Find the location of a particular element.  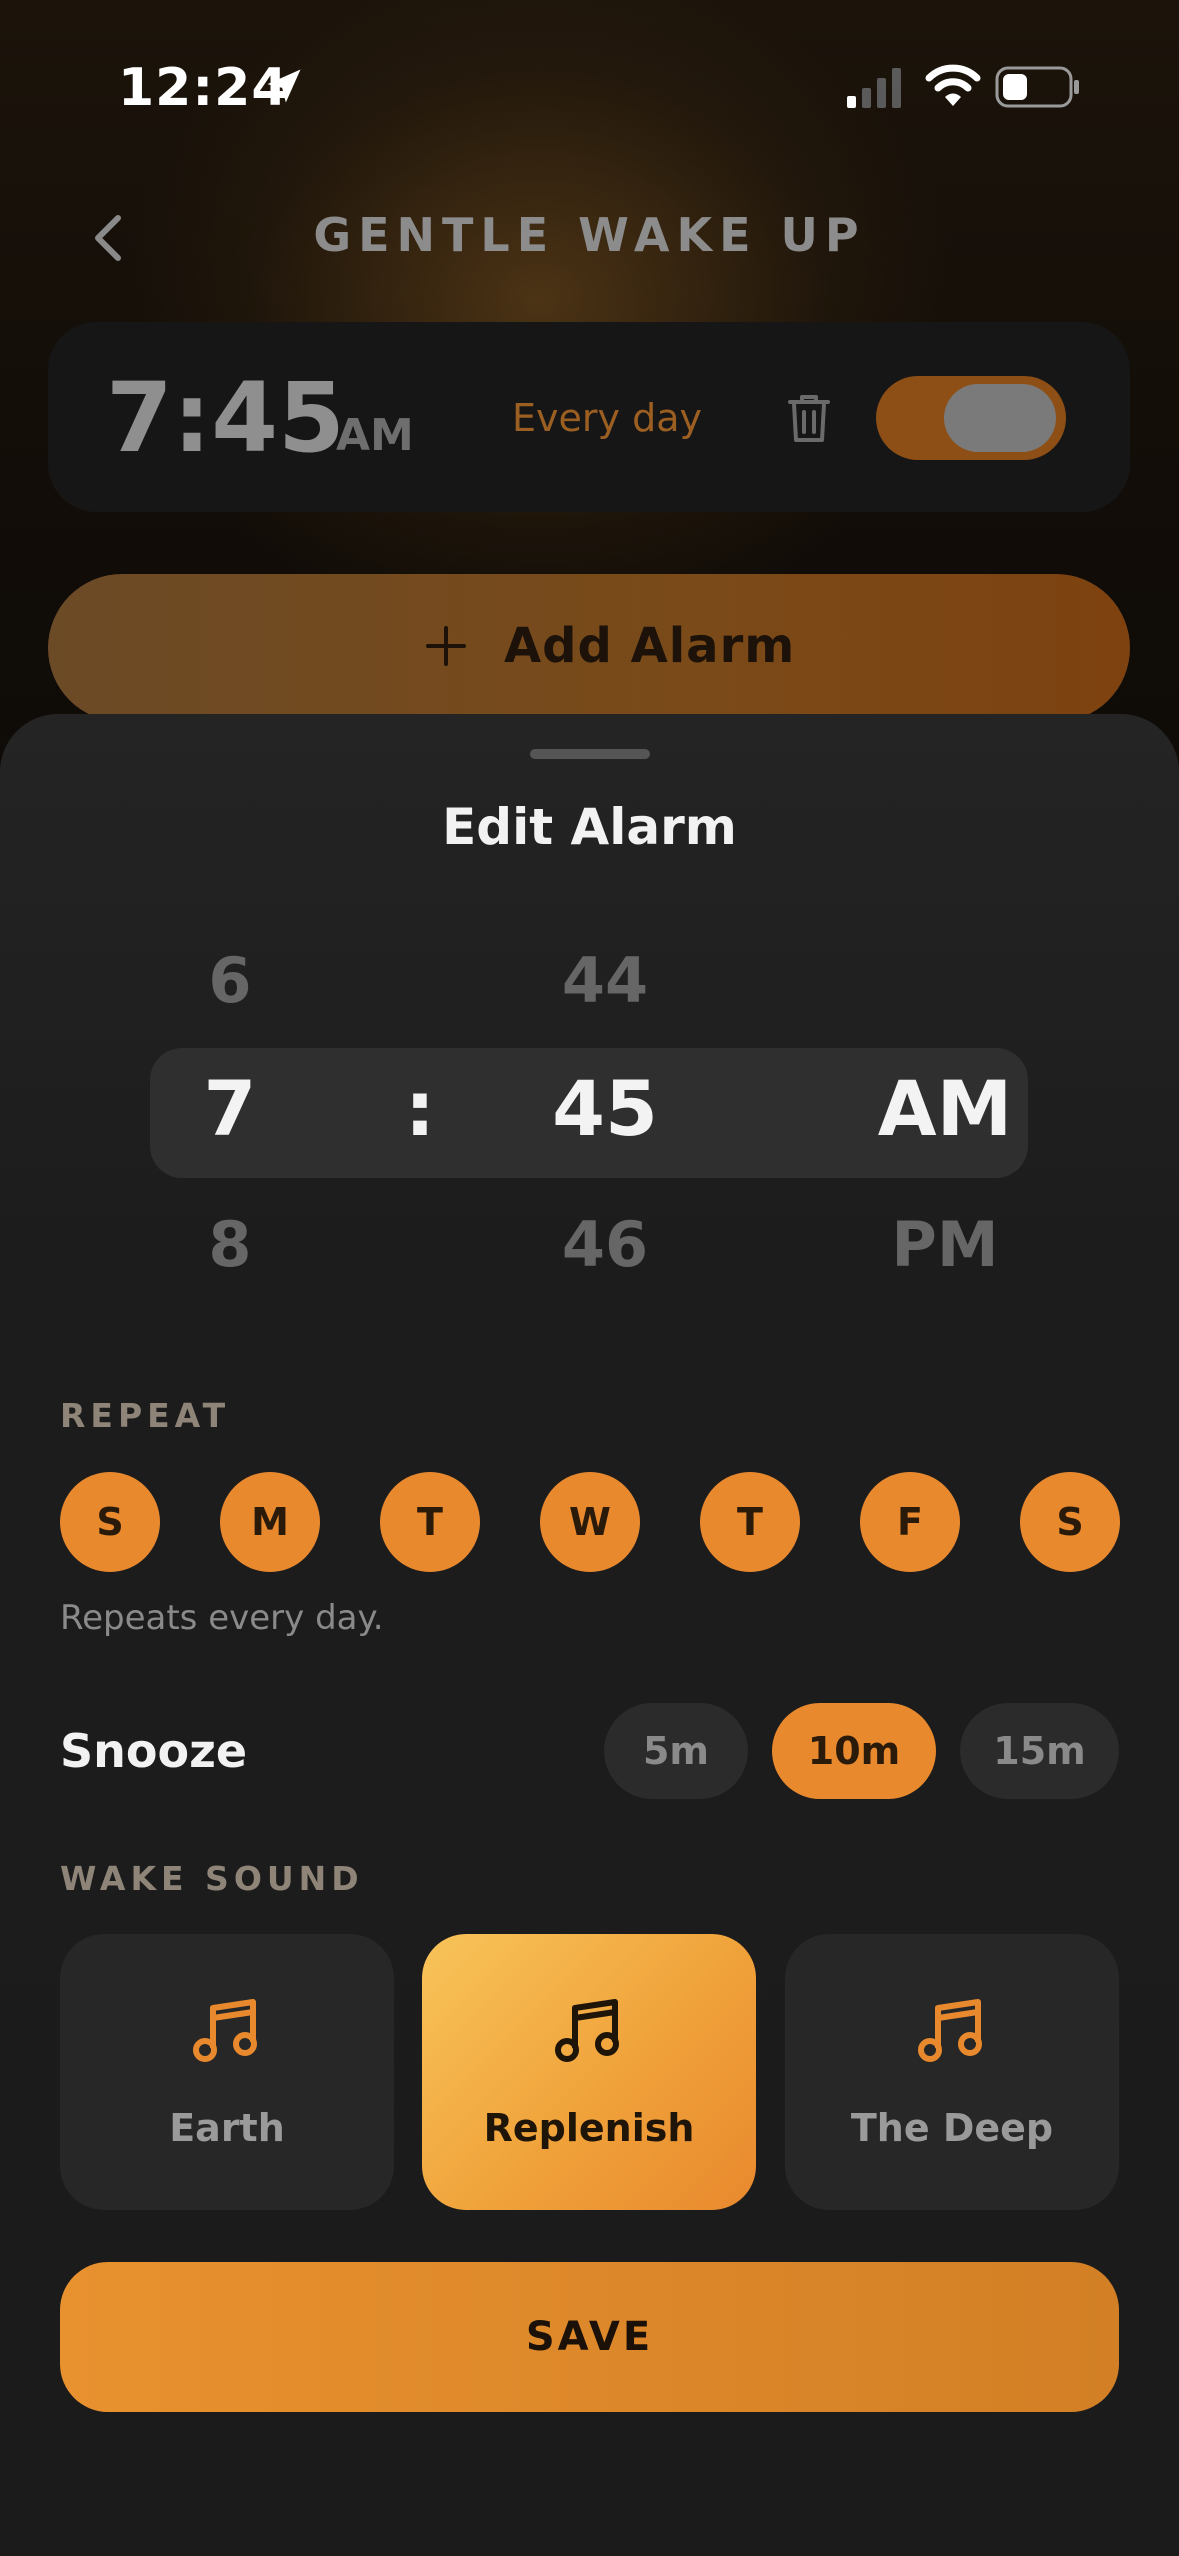

snooze-label: Snooze is located at coordinates (154, 1751).